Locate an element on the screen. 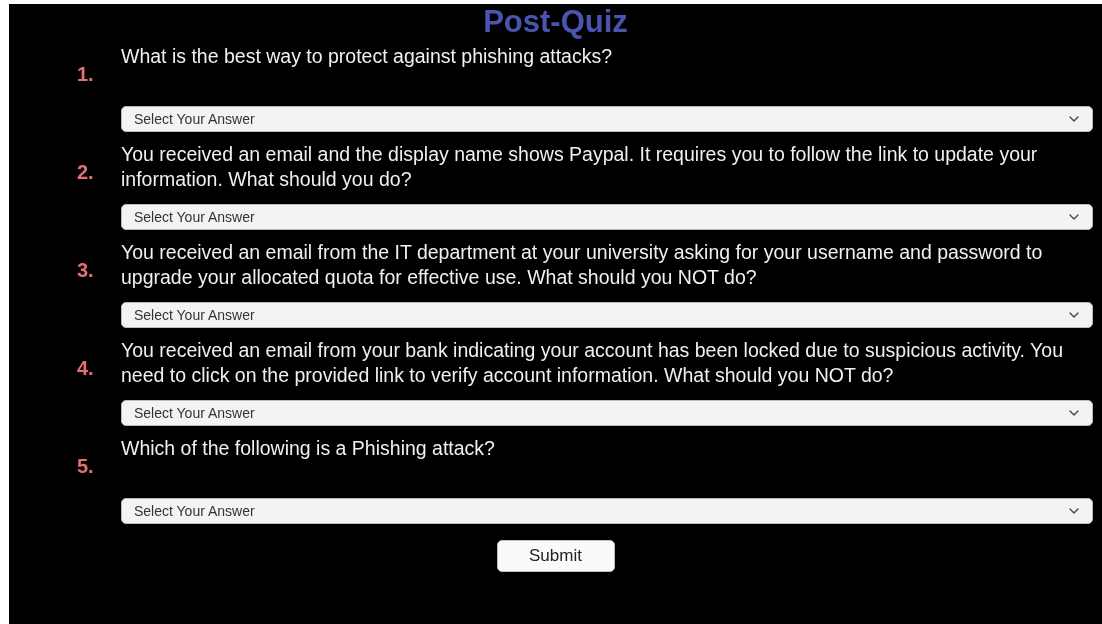 The height and width of the screenshot is (624, 1102). question-text: You received an email and the display name shows Paypal. It requires you to follow the link to update your information. What should you do? is located at coordinates (580, 167).